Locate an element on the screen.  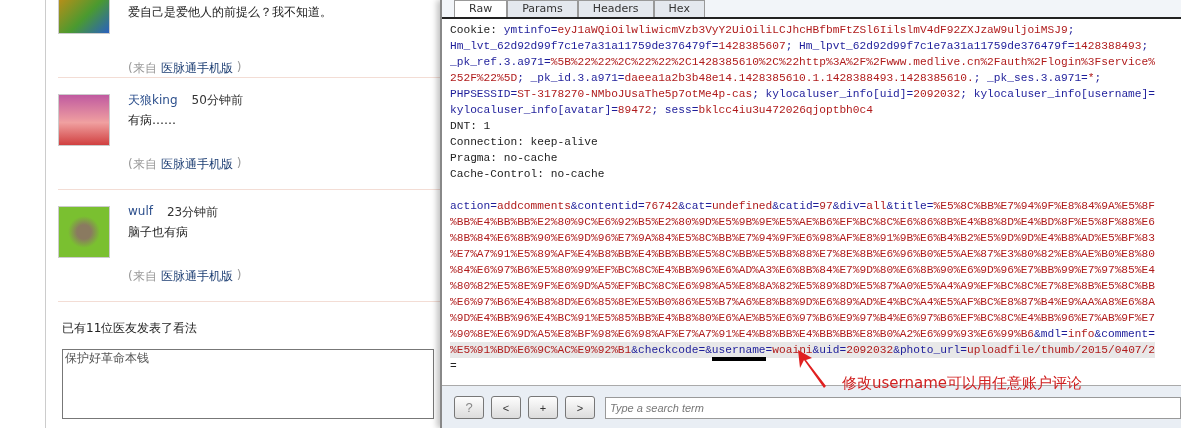
editor-tab: Params is located at coordinates (542, 8).